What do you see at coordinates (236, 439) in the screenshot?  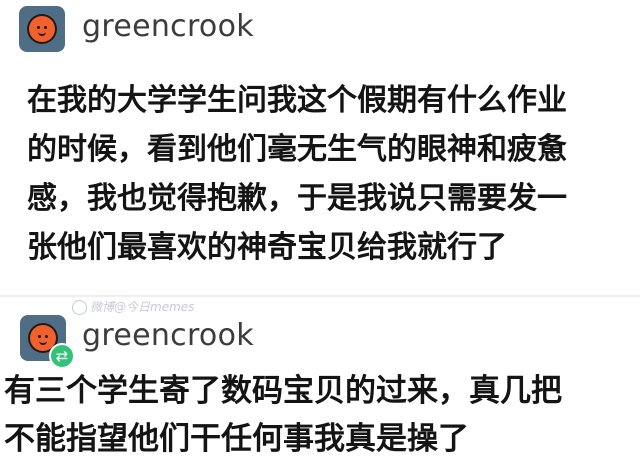 I see `post-text-line: 不能指望他们干任何事我真是操了` at bounding box center [236, 439].